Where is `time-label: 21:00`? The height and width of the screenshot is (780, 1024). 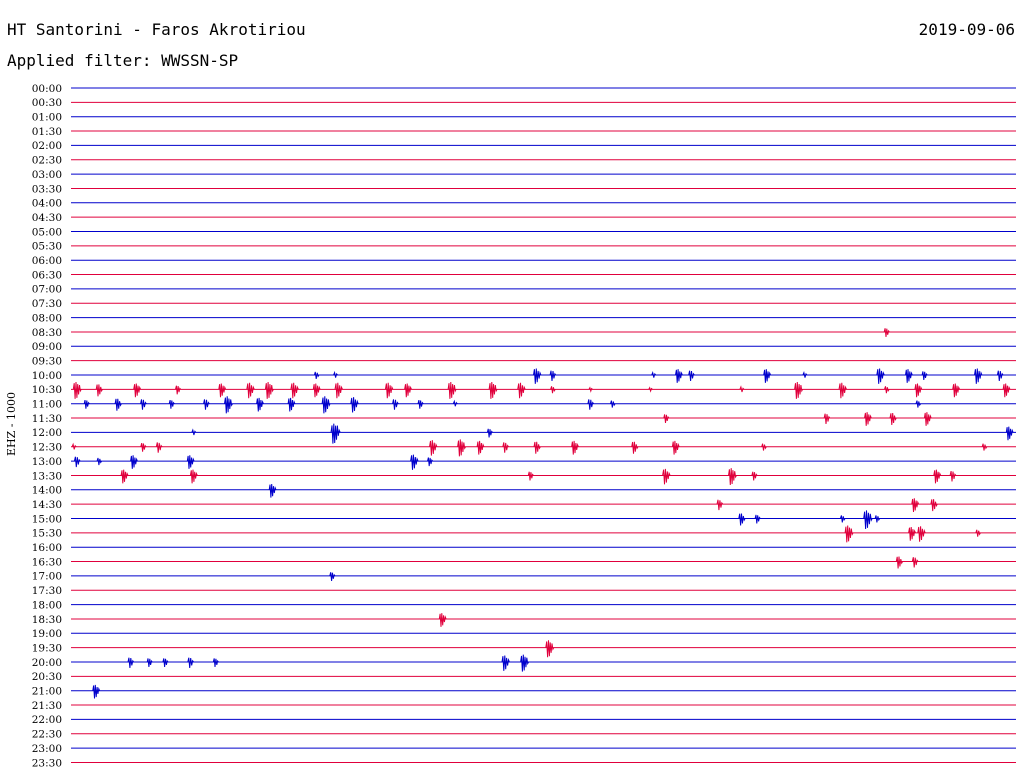 time-label: 21:00 is located at coordinates (47, 692).